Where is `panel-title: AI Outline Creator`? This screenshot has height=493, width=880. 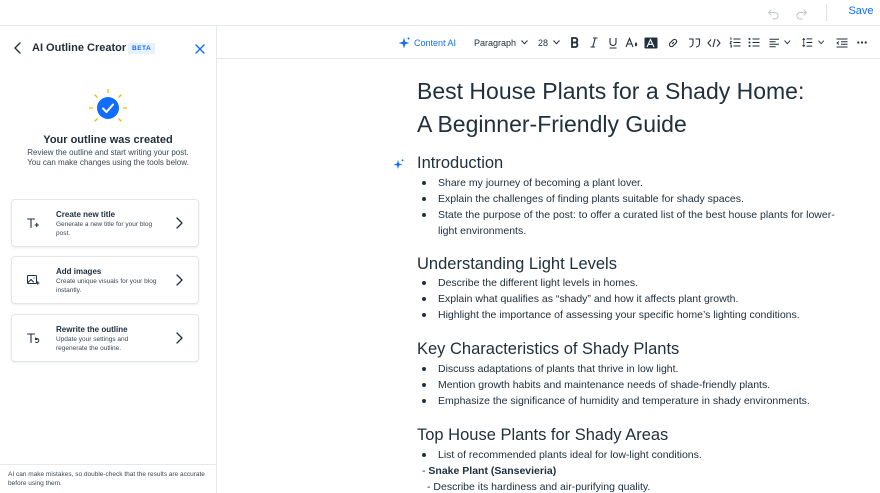 panel-title: AI Outline Creator is located at coordinates (79, 48).